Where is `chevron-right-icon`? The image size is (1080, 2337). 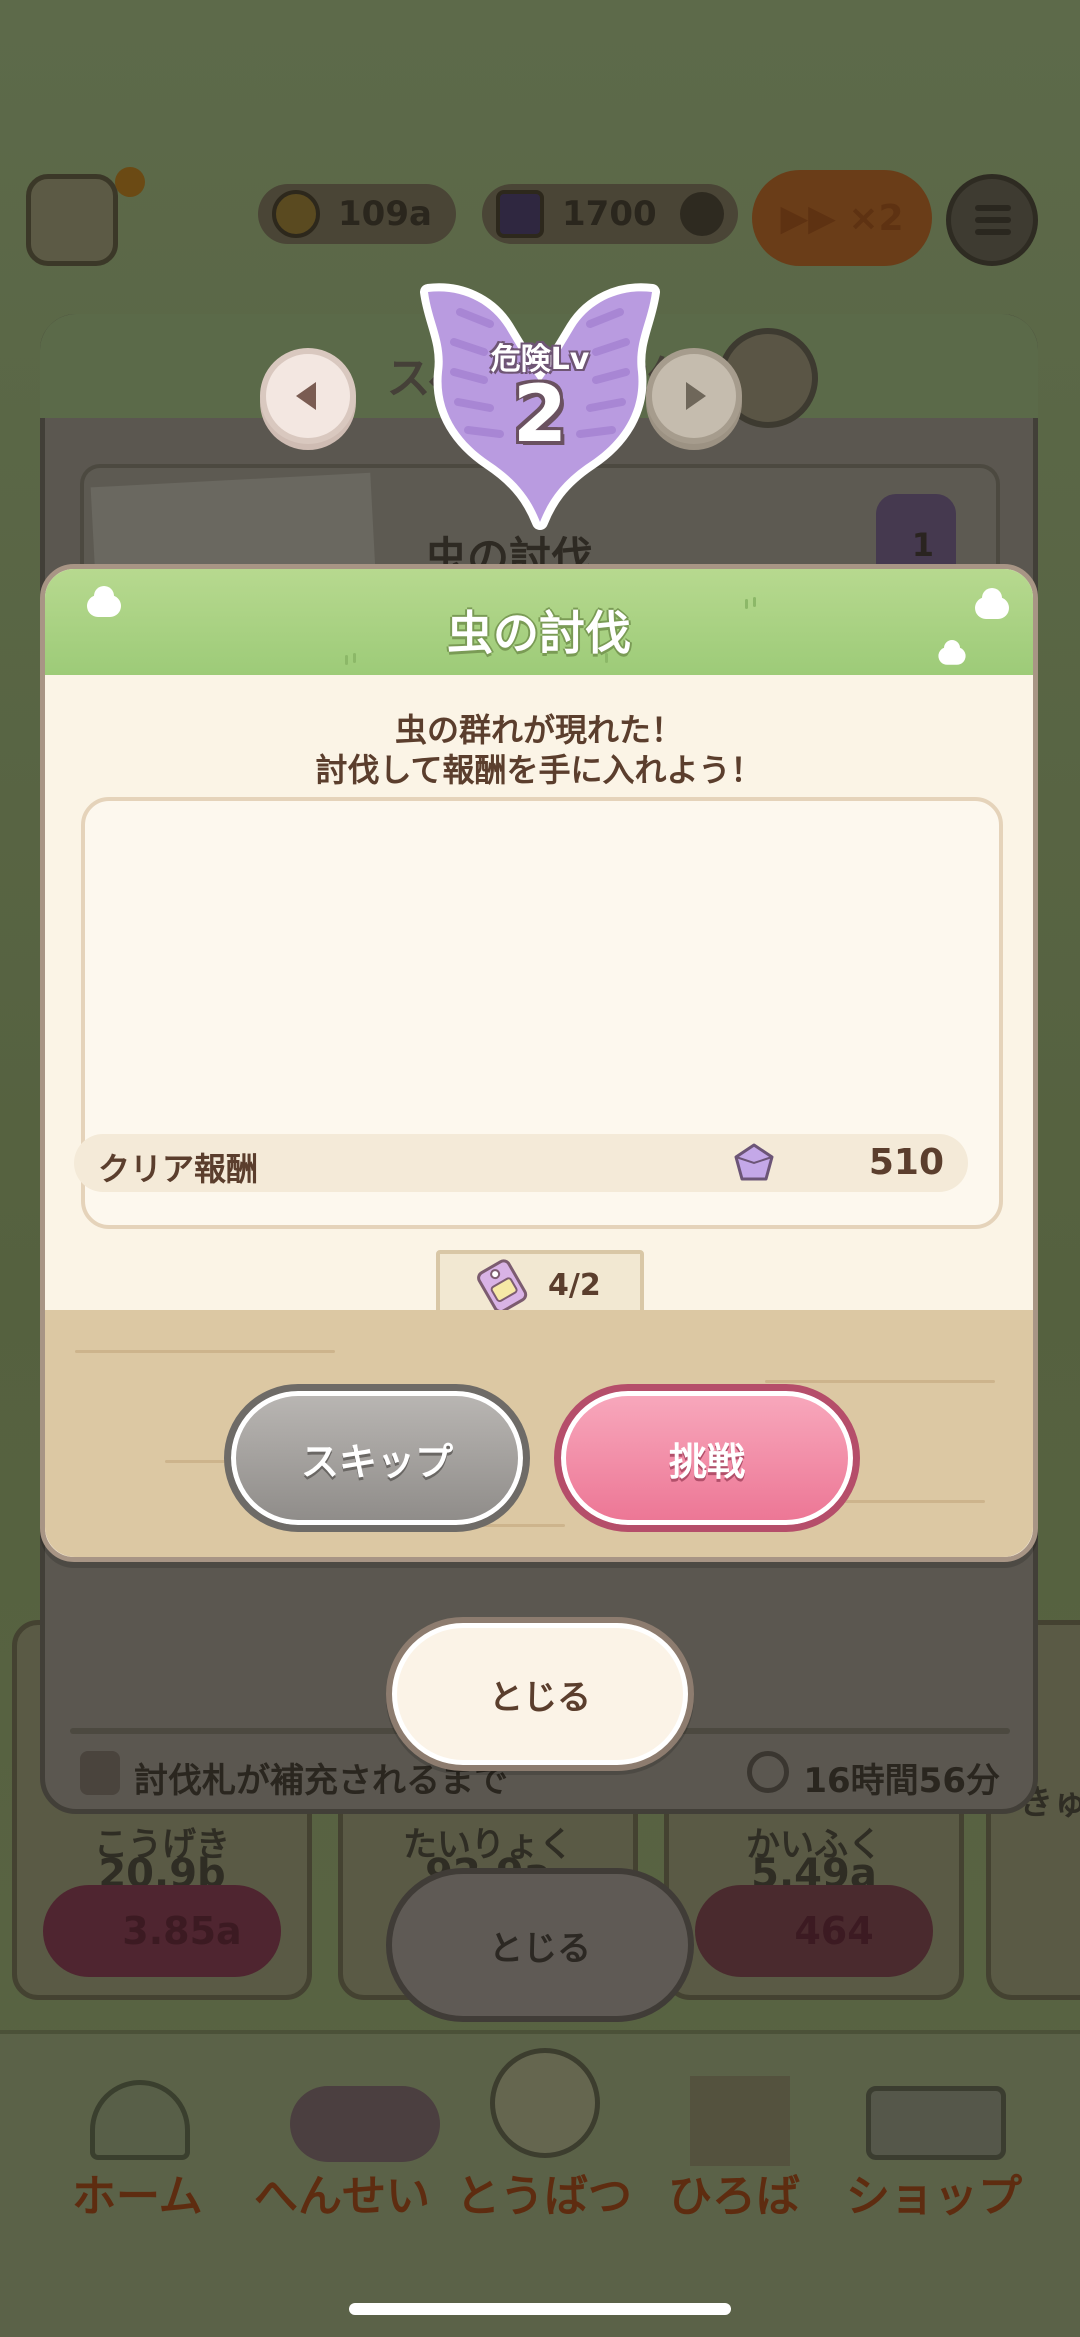
chevron-right-icon is located at coordinates (696, 396).